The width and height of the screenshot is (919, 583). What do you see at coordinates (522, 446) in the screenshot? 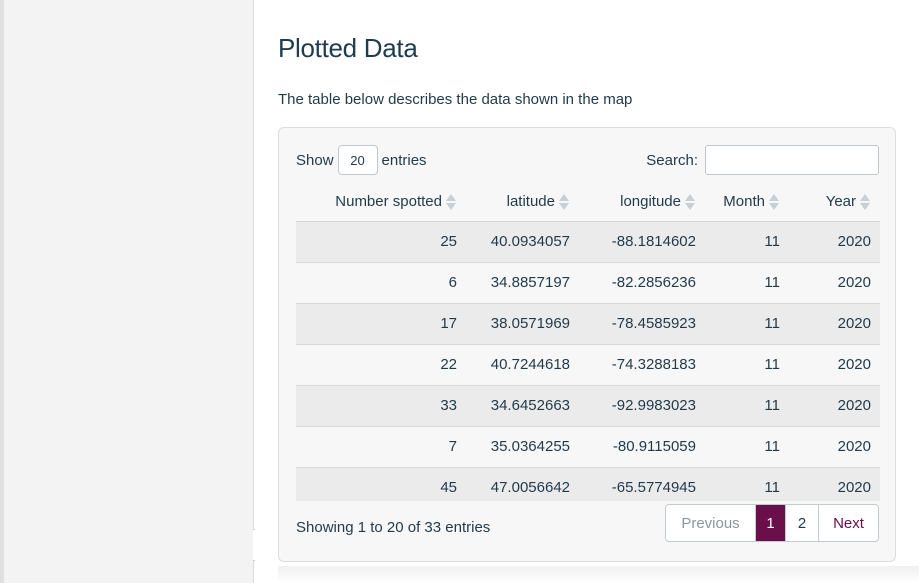
I see `table-cell: 35.0364255` at bounding box center [522, 446].